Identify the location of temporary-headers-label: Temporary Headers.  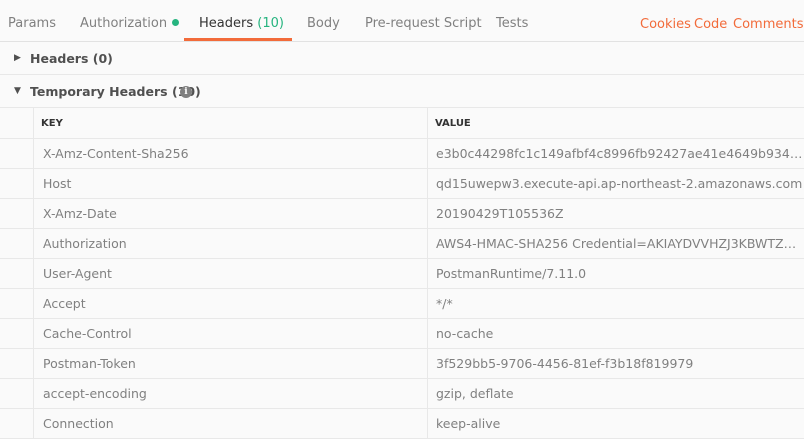
(99, 91).